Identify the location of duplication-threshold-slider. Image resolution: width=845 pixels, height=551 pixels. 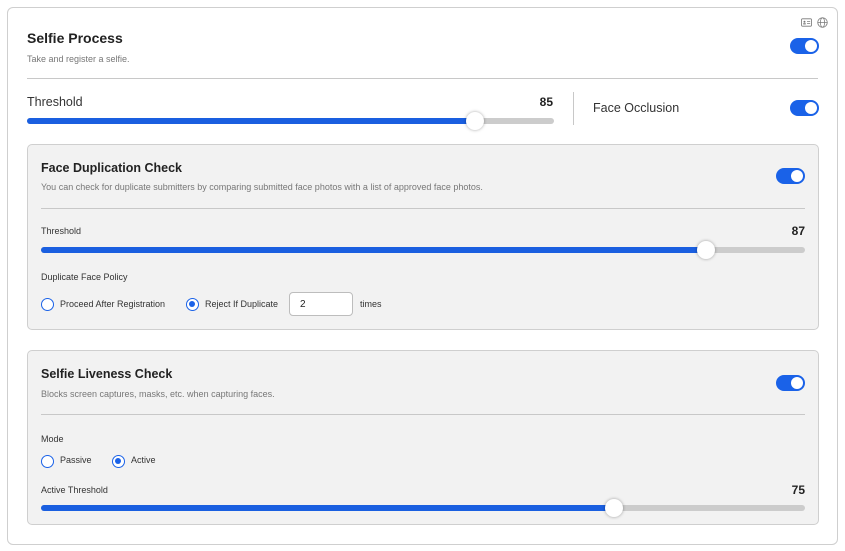
(423, 250).